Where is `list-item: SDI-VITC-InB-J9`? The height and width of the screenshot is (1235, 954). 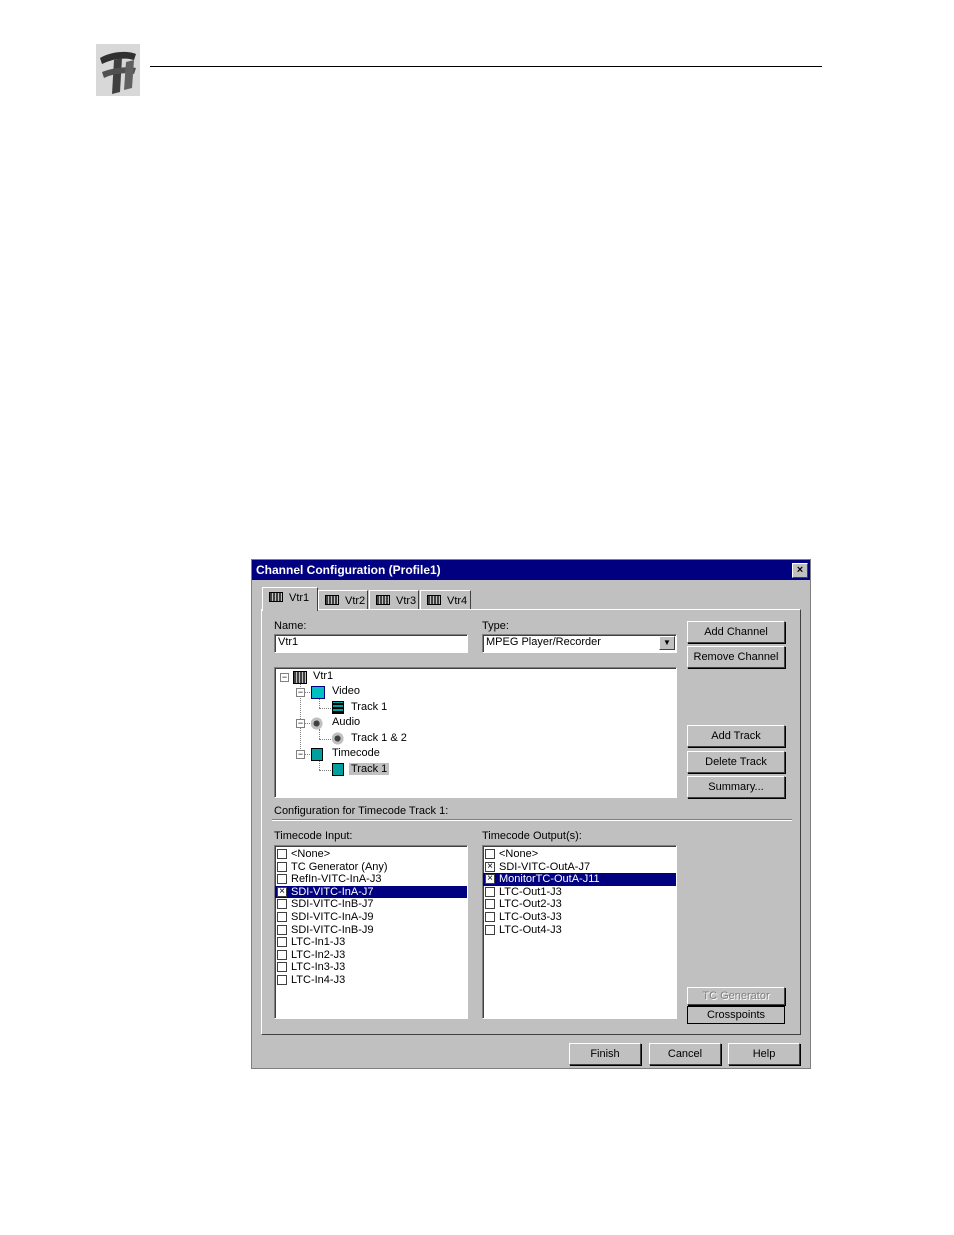
list-item: SDI-VITC-InB-J9 is located at coordinates (371, 930).